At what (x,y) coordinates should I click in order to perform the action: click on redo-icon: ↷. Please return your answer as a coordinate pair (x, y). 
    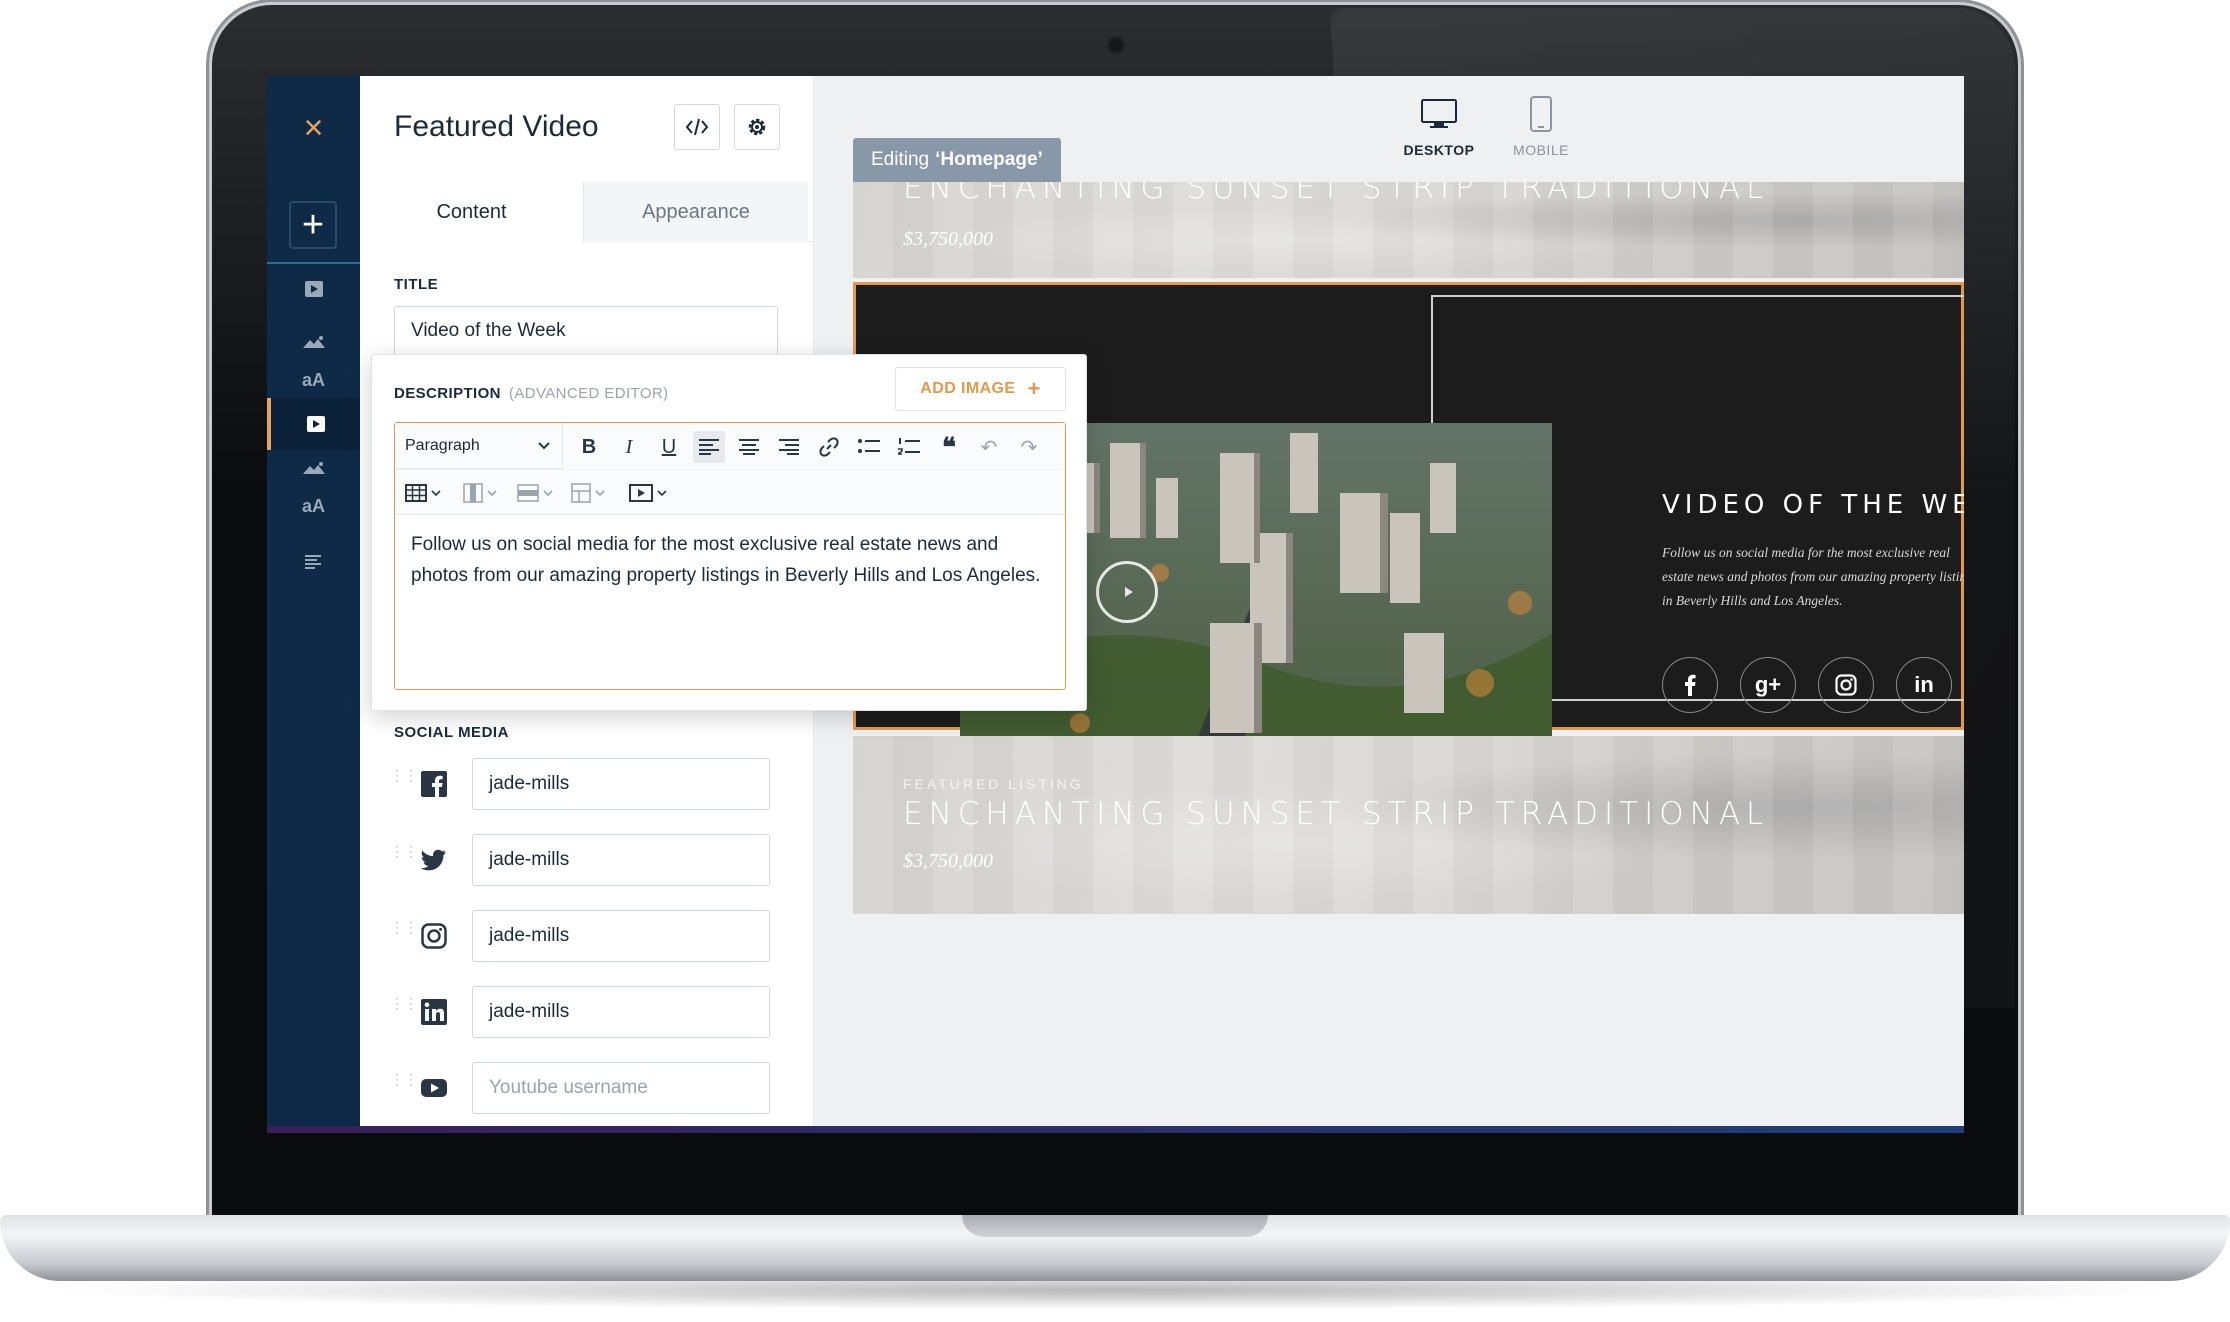
    Looking at the image, I should click on (1029, 447).